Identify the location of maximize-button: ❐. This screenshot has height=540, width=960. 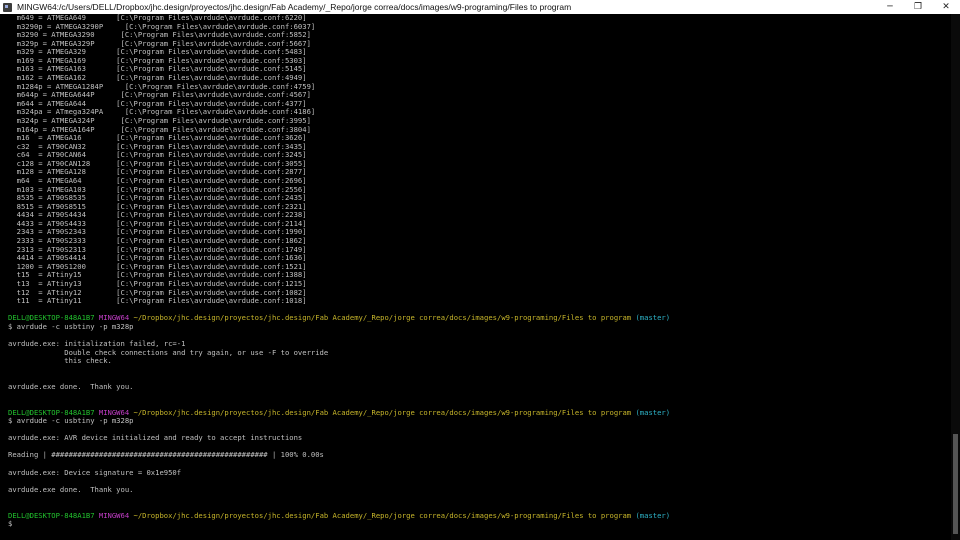
(918, 7).